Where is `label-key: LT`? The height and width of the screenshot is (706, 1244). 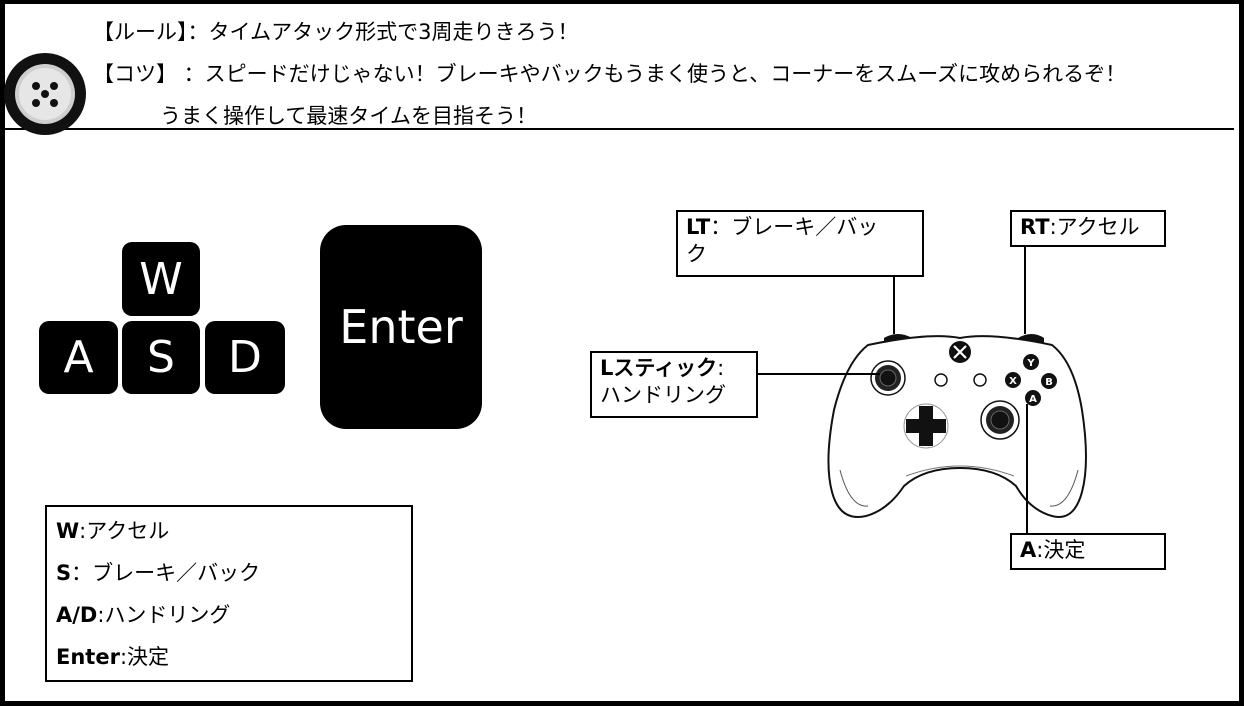 label-key: LT is located at coordinates (698, 227).